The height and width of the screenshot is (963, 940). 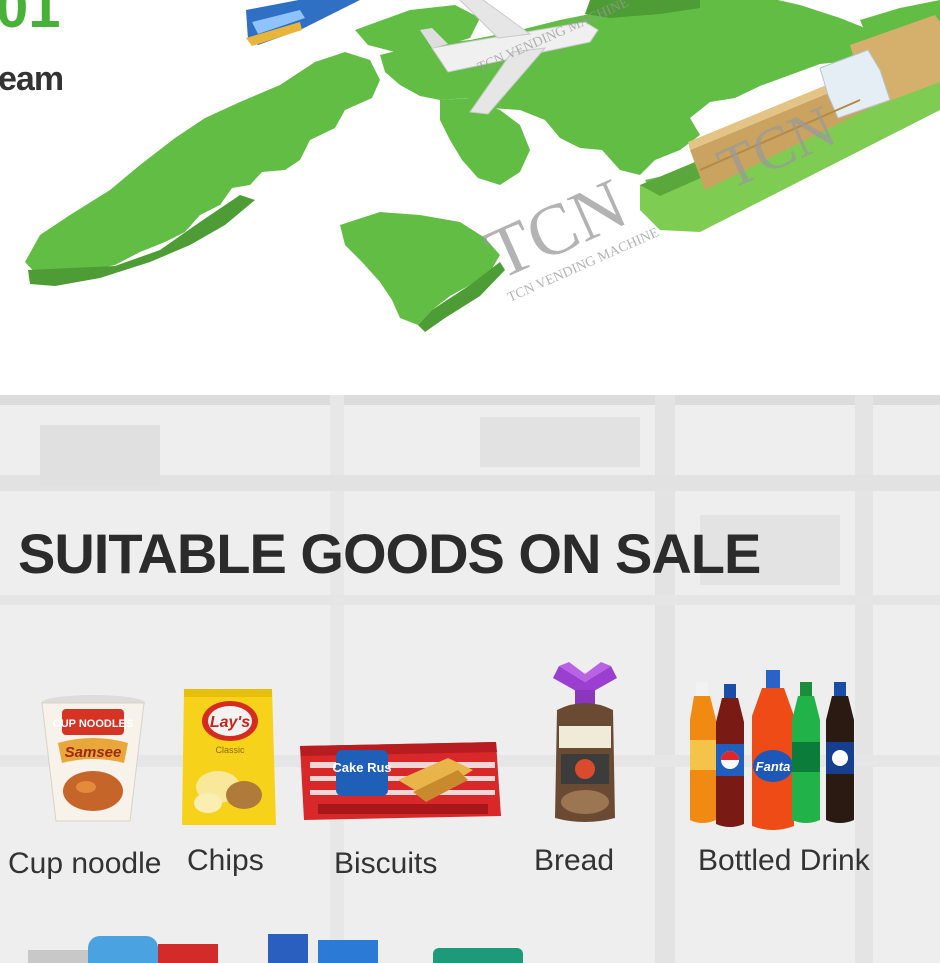 What do you see at coordinates (275, 948) in the screenshot?
I see `next-row-products-partial` at bounding box center [275, 948].